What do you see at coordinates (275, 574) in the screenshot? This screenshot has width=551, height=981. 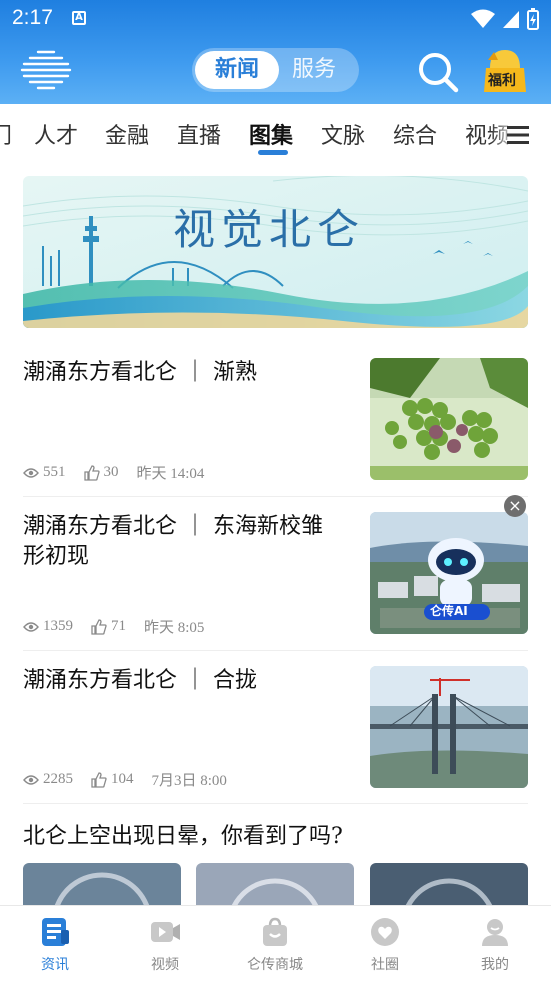 I see `article-card: 潮涌东方看北仑 ｜ 东海新校雏形初现 1359 71 昨天 8:05 仑传AI` at bounding box center [275, 574].